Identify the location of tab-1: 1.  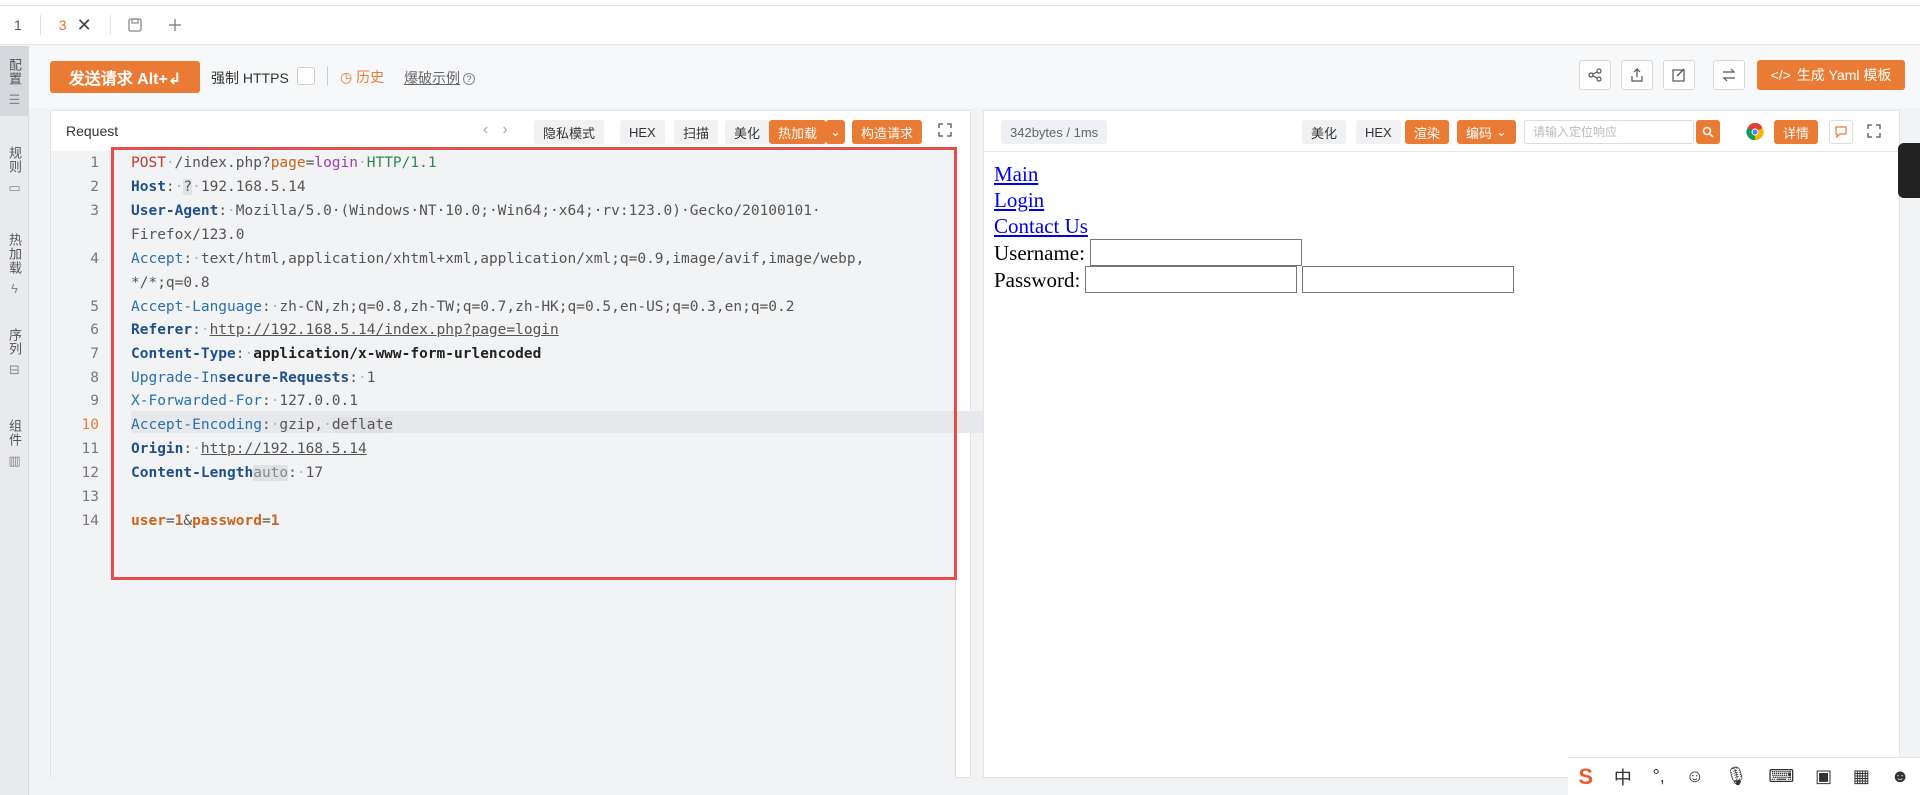
(18, 25).